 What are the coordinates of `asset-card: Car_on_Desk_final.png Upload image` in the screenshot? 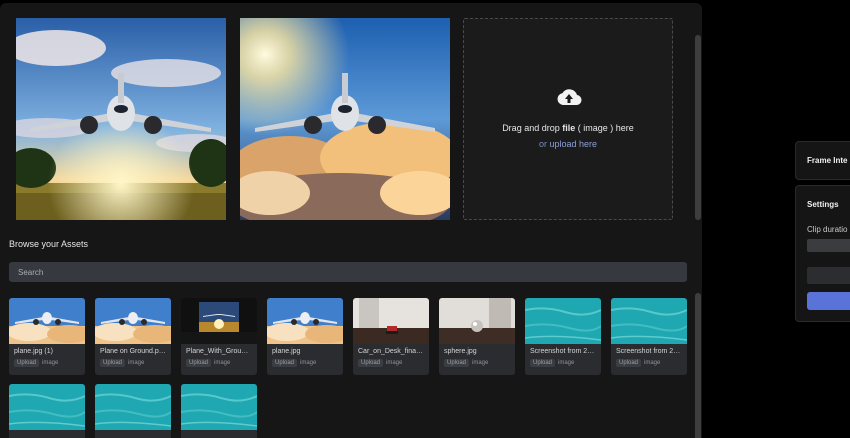 It's located at (391, 336).